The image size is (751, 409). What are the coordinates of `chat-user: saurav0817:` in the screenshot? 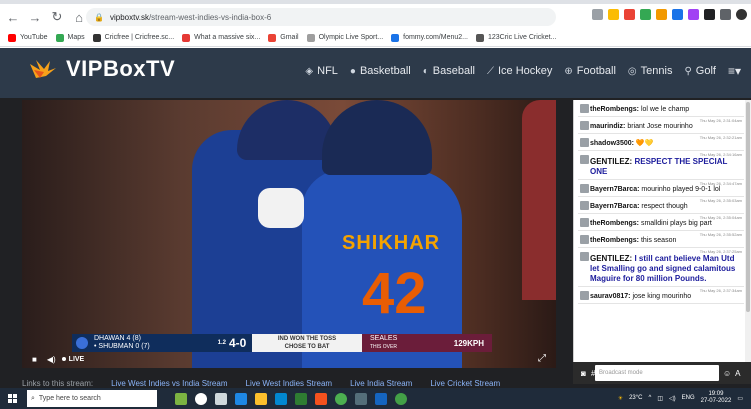 It's located at (610, 296).